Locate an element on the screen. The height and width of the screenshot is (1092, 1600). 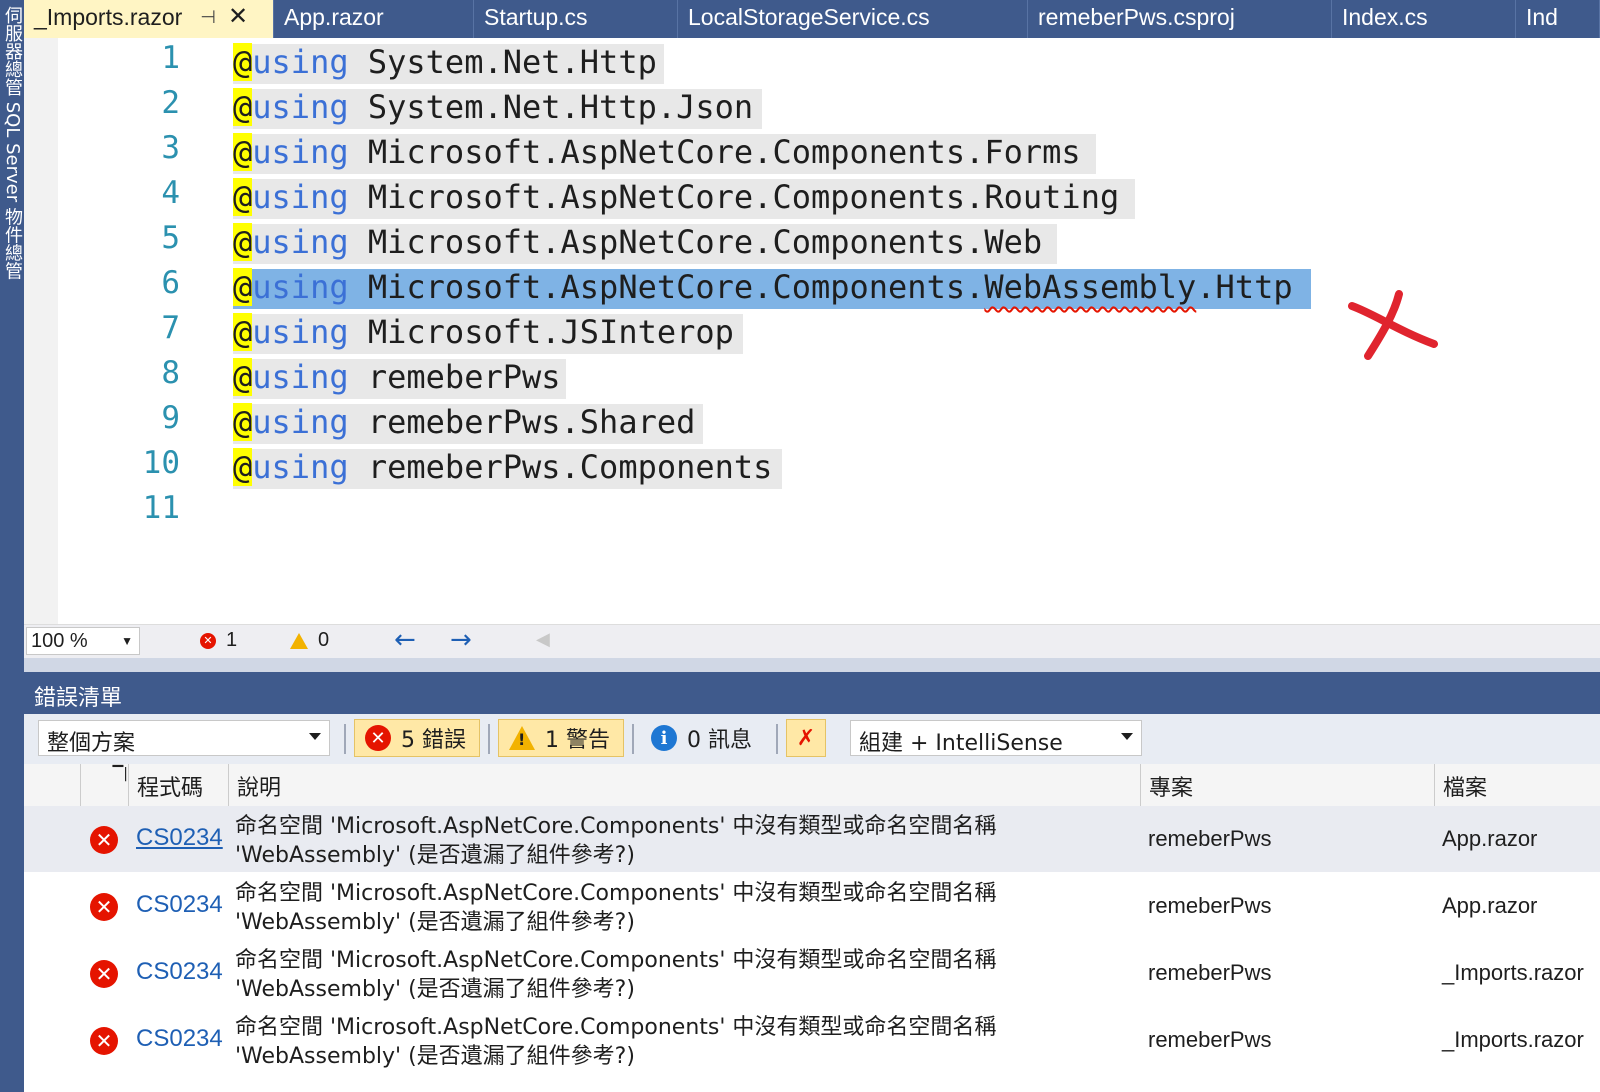
build-intellisense-select: 組建 + IntelliSense is located at coordinates (996, 738).